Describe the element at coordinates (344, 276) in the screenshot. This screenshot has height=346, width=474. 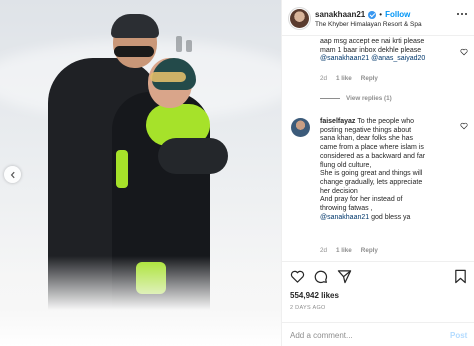
I see `share-icon` at that location.